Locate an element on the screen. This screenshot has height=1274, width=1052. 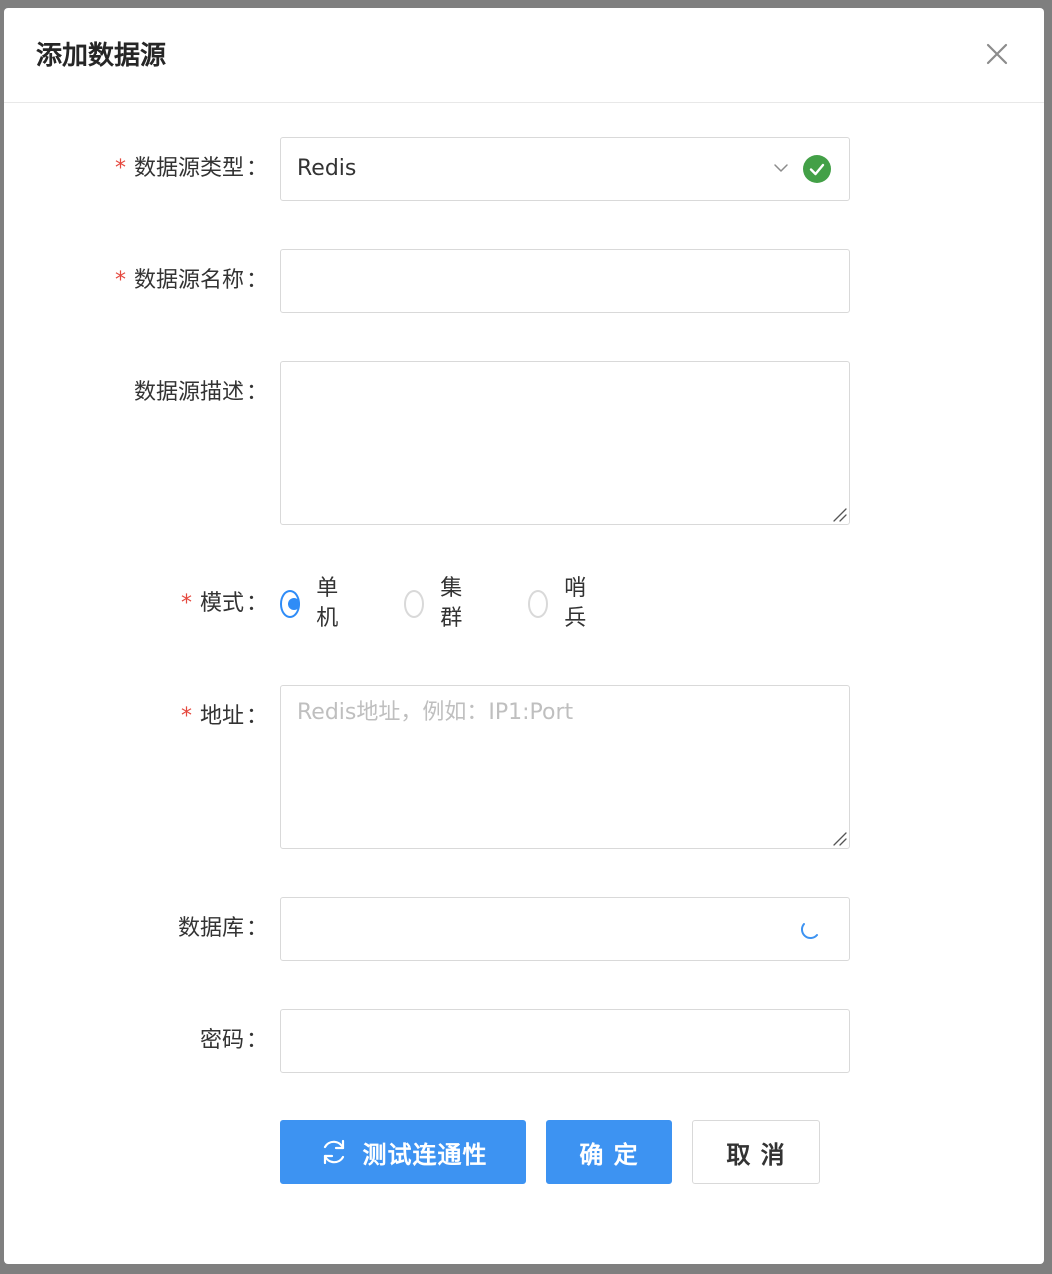
description-label: 数据源描述： is located at coordinates (200, 392).